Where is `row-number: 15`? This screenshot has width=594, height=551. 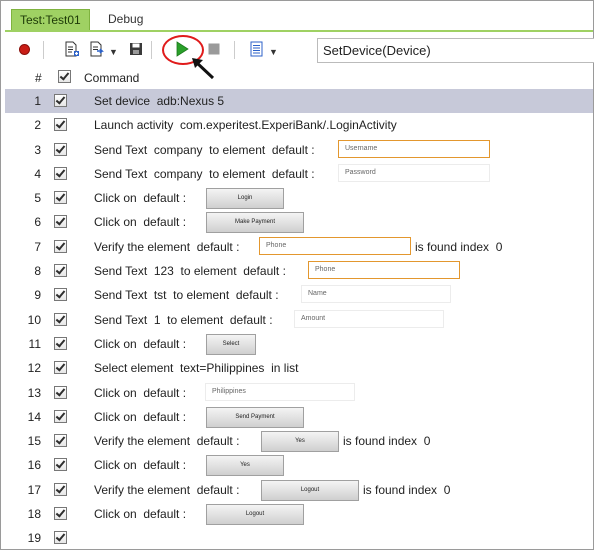 row-number: 15 is located at coordinates (34, 441).